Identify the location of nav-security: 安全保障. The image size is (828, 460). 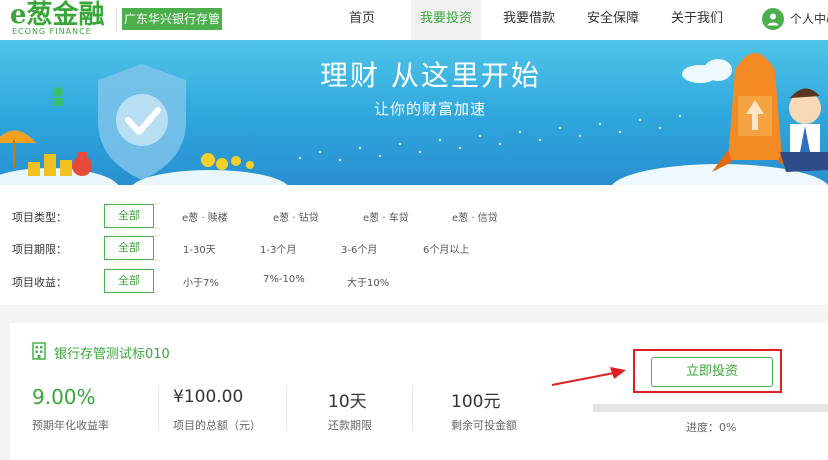
(613, 20).